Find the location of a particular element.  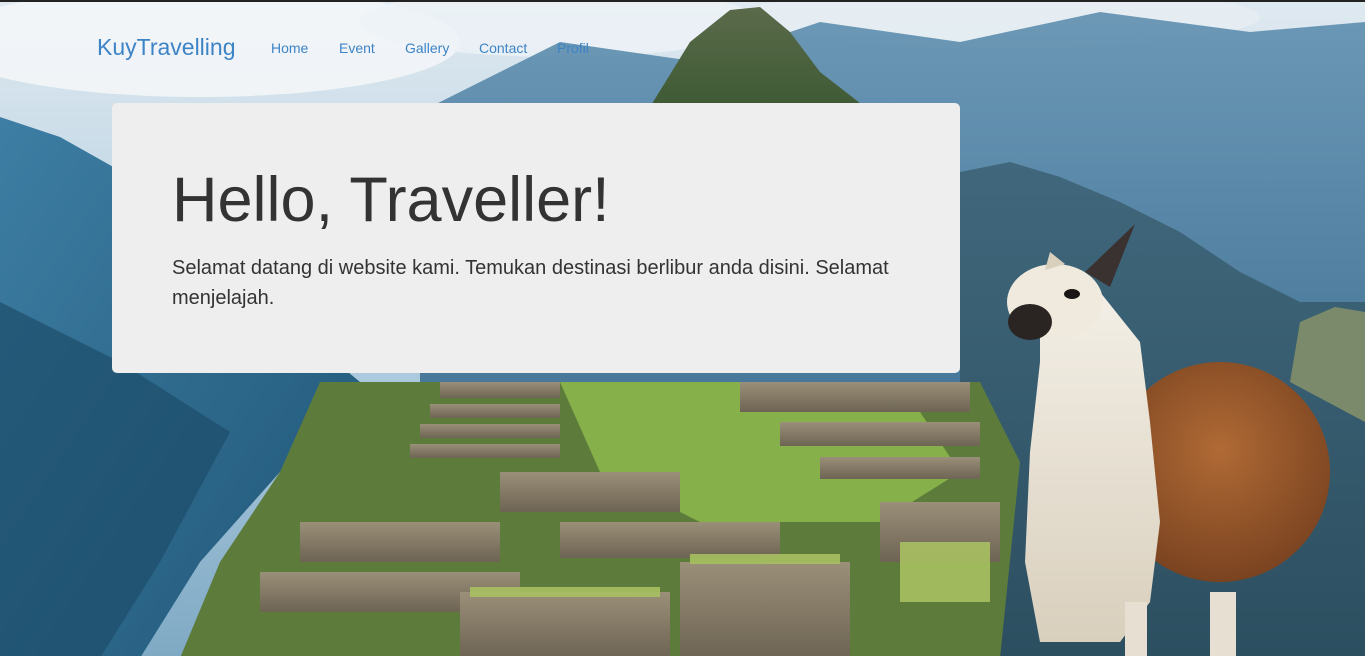

nav-link-home: Home is located at coordinates (289, 48).